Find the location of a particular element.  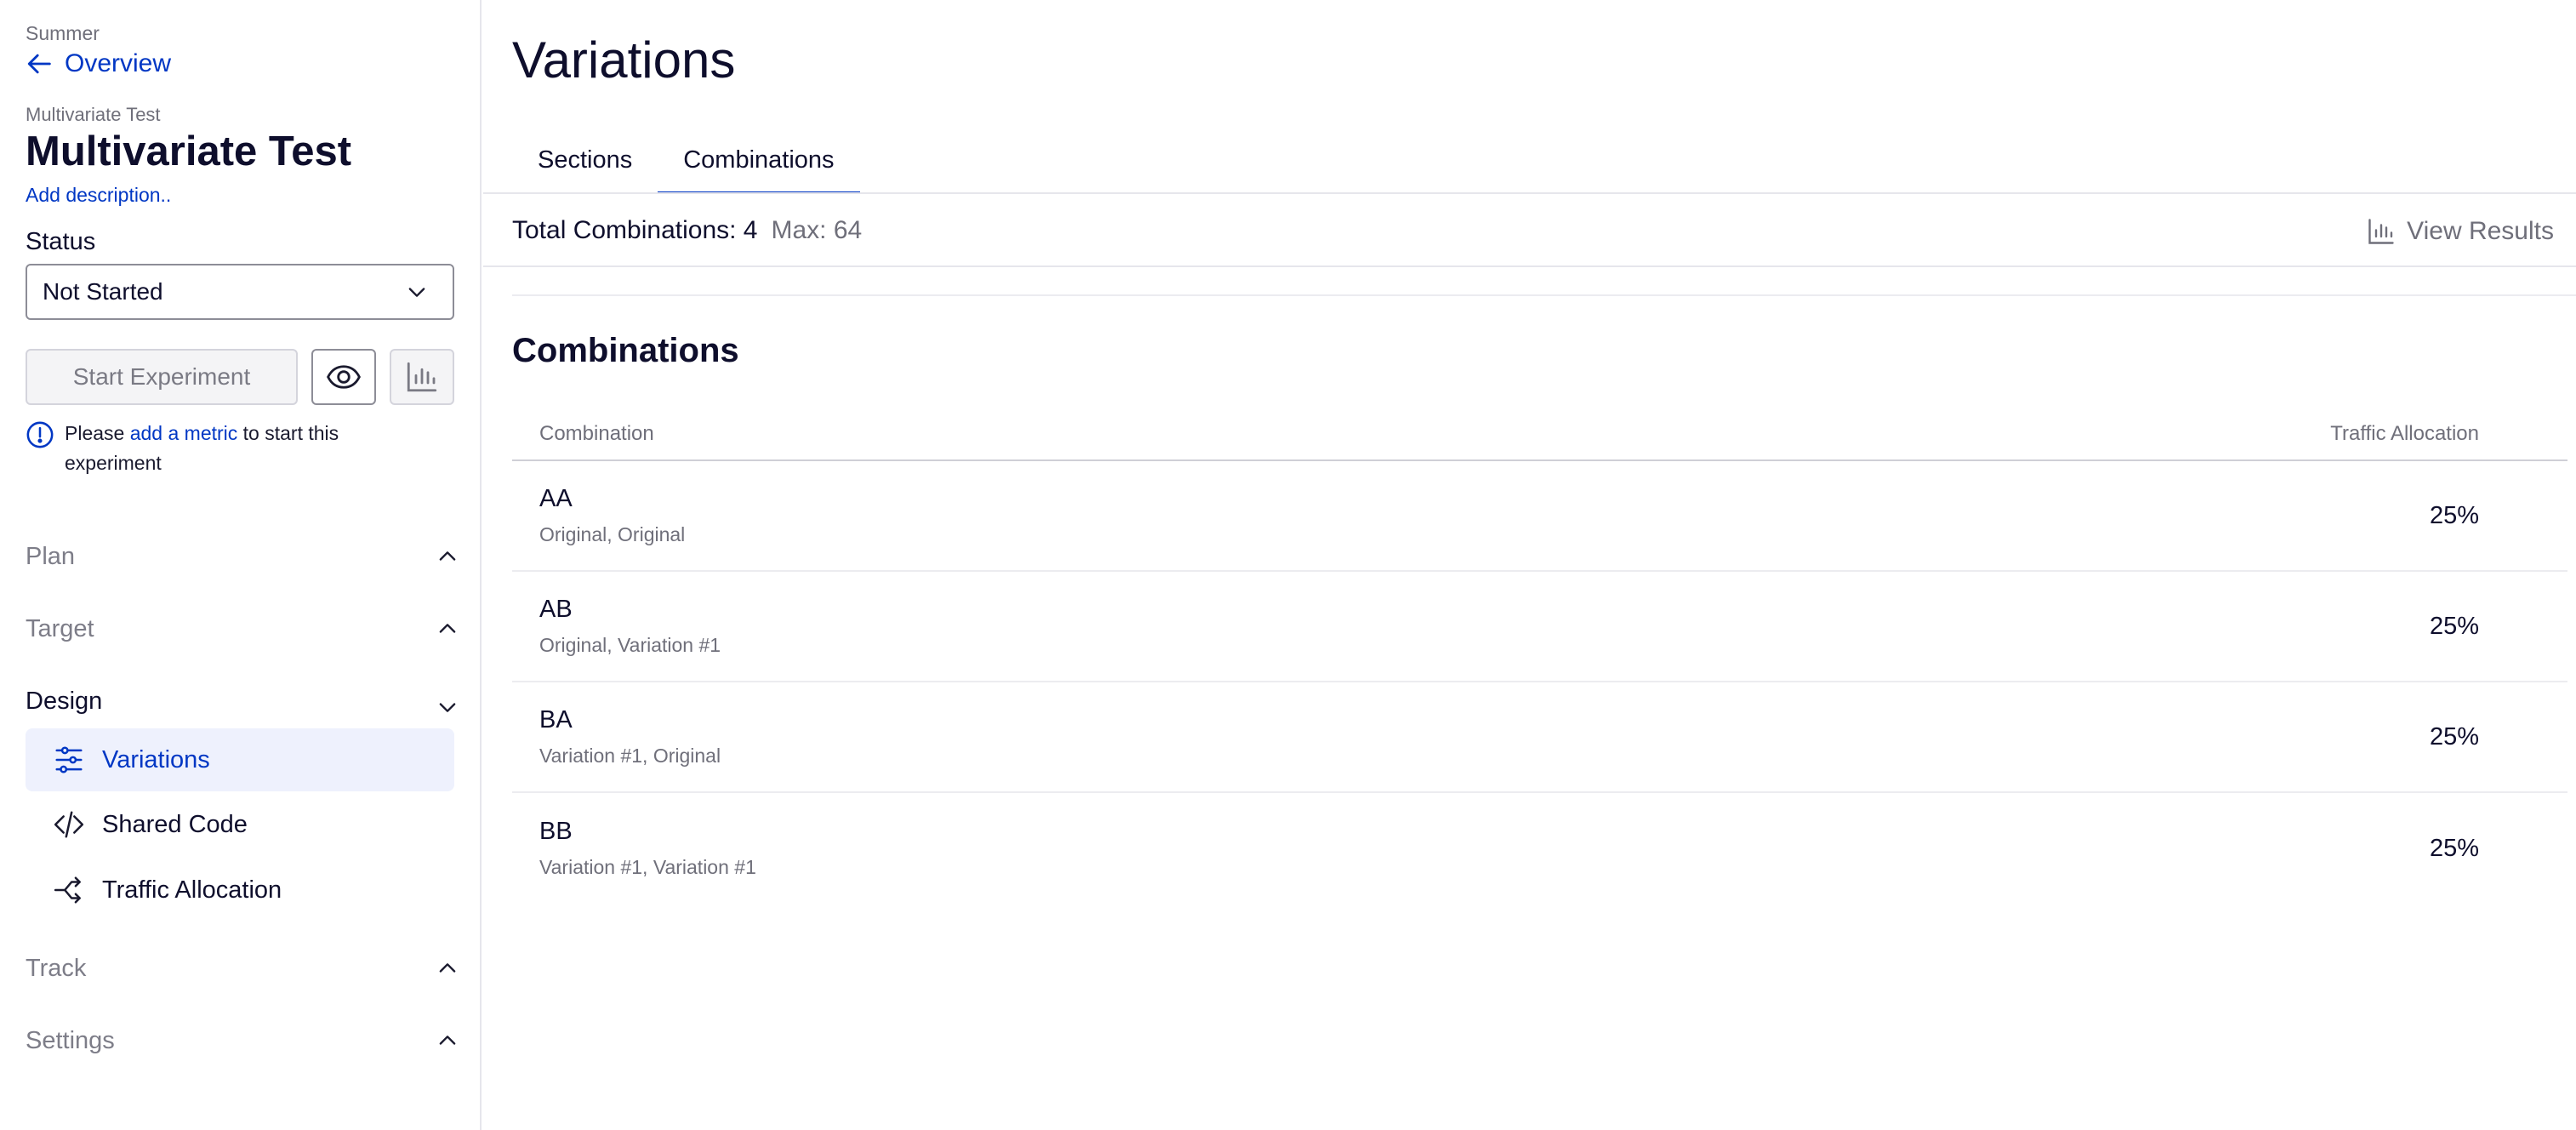

add-description-link: Add description.. is located at coordinates (98, 196).